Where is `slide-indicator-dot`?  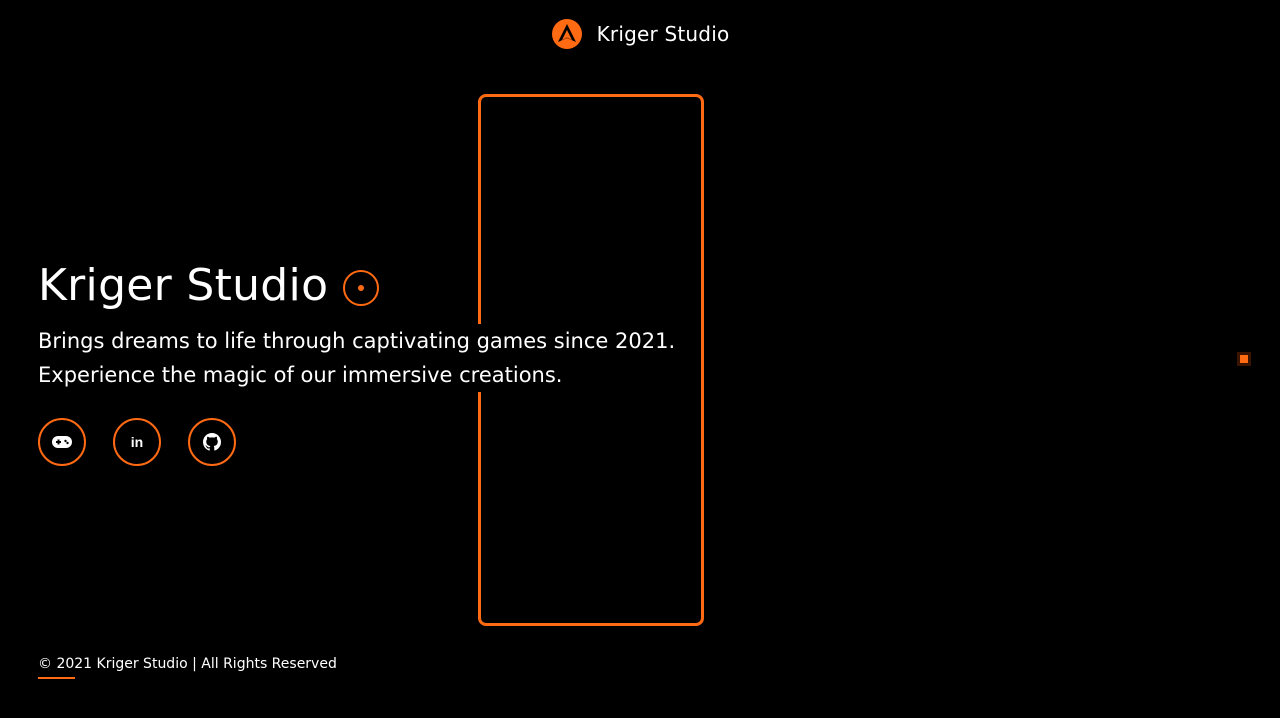
slide-indicator-dot is located at coordinates (1244, 359).